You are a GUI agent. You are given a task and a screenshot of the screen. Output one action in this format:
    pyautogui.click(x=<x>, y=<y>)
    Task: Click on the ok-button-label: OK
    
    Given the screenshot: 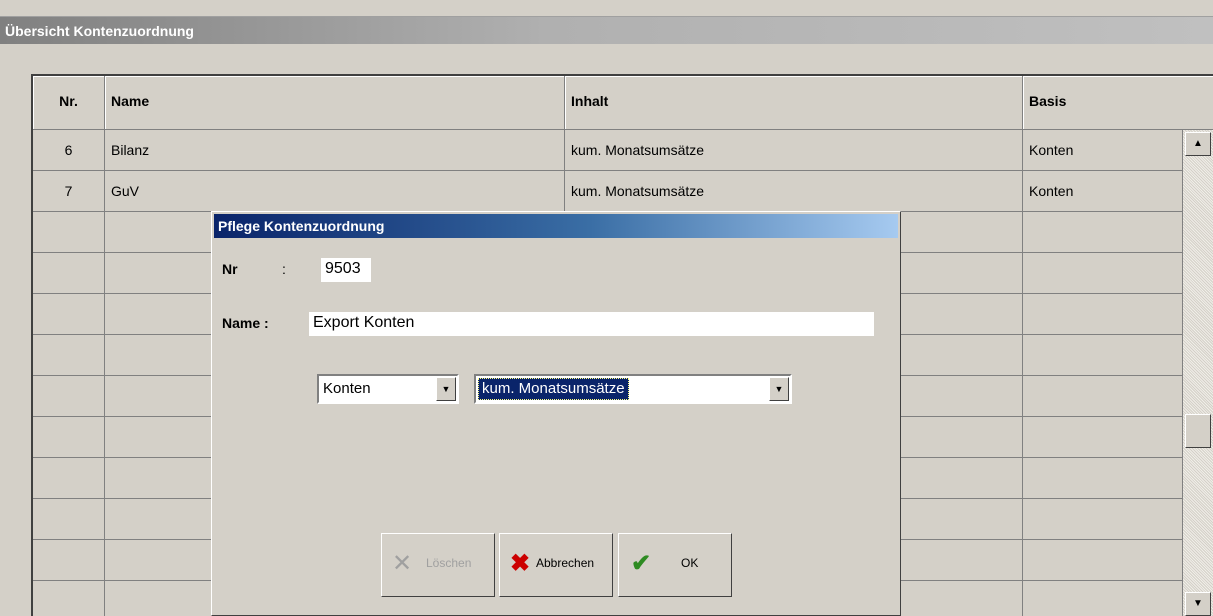 What is the action you would take?
    pyautogui.click(x=690, y=563)
    